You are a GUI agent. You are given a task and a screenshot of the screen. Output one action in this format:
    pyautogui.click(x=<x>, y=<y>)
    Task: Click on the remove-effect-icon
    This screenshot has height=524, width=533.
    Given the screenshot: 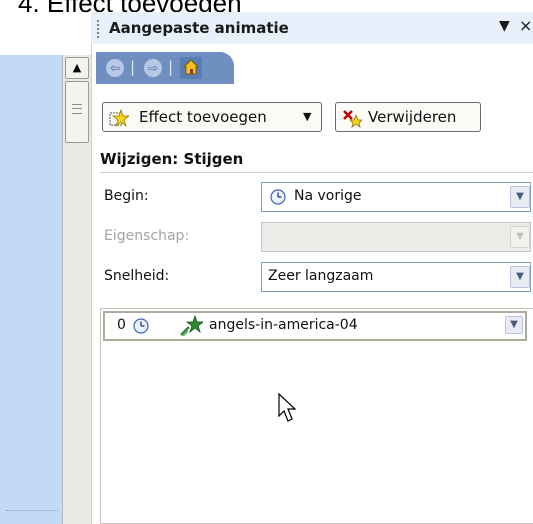 What is the action you would take?
    pyautogui.click(x=352, y=119)
    